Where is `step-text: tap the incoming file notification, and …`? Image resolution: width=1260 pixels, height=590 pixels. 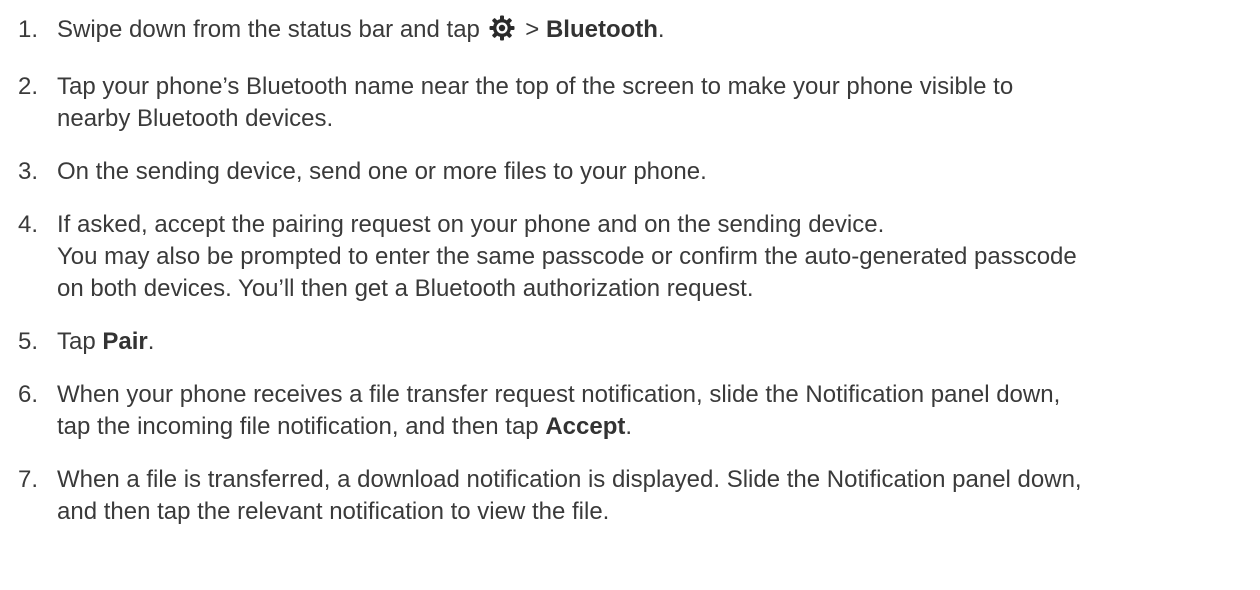
step-text: tap the incoming file notification, and … is located at coordinates (652, 427).